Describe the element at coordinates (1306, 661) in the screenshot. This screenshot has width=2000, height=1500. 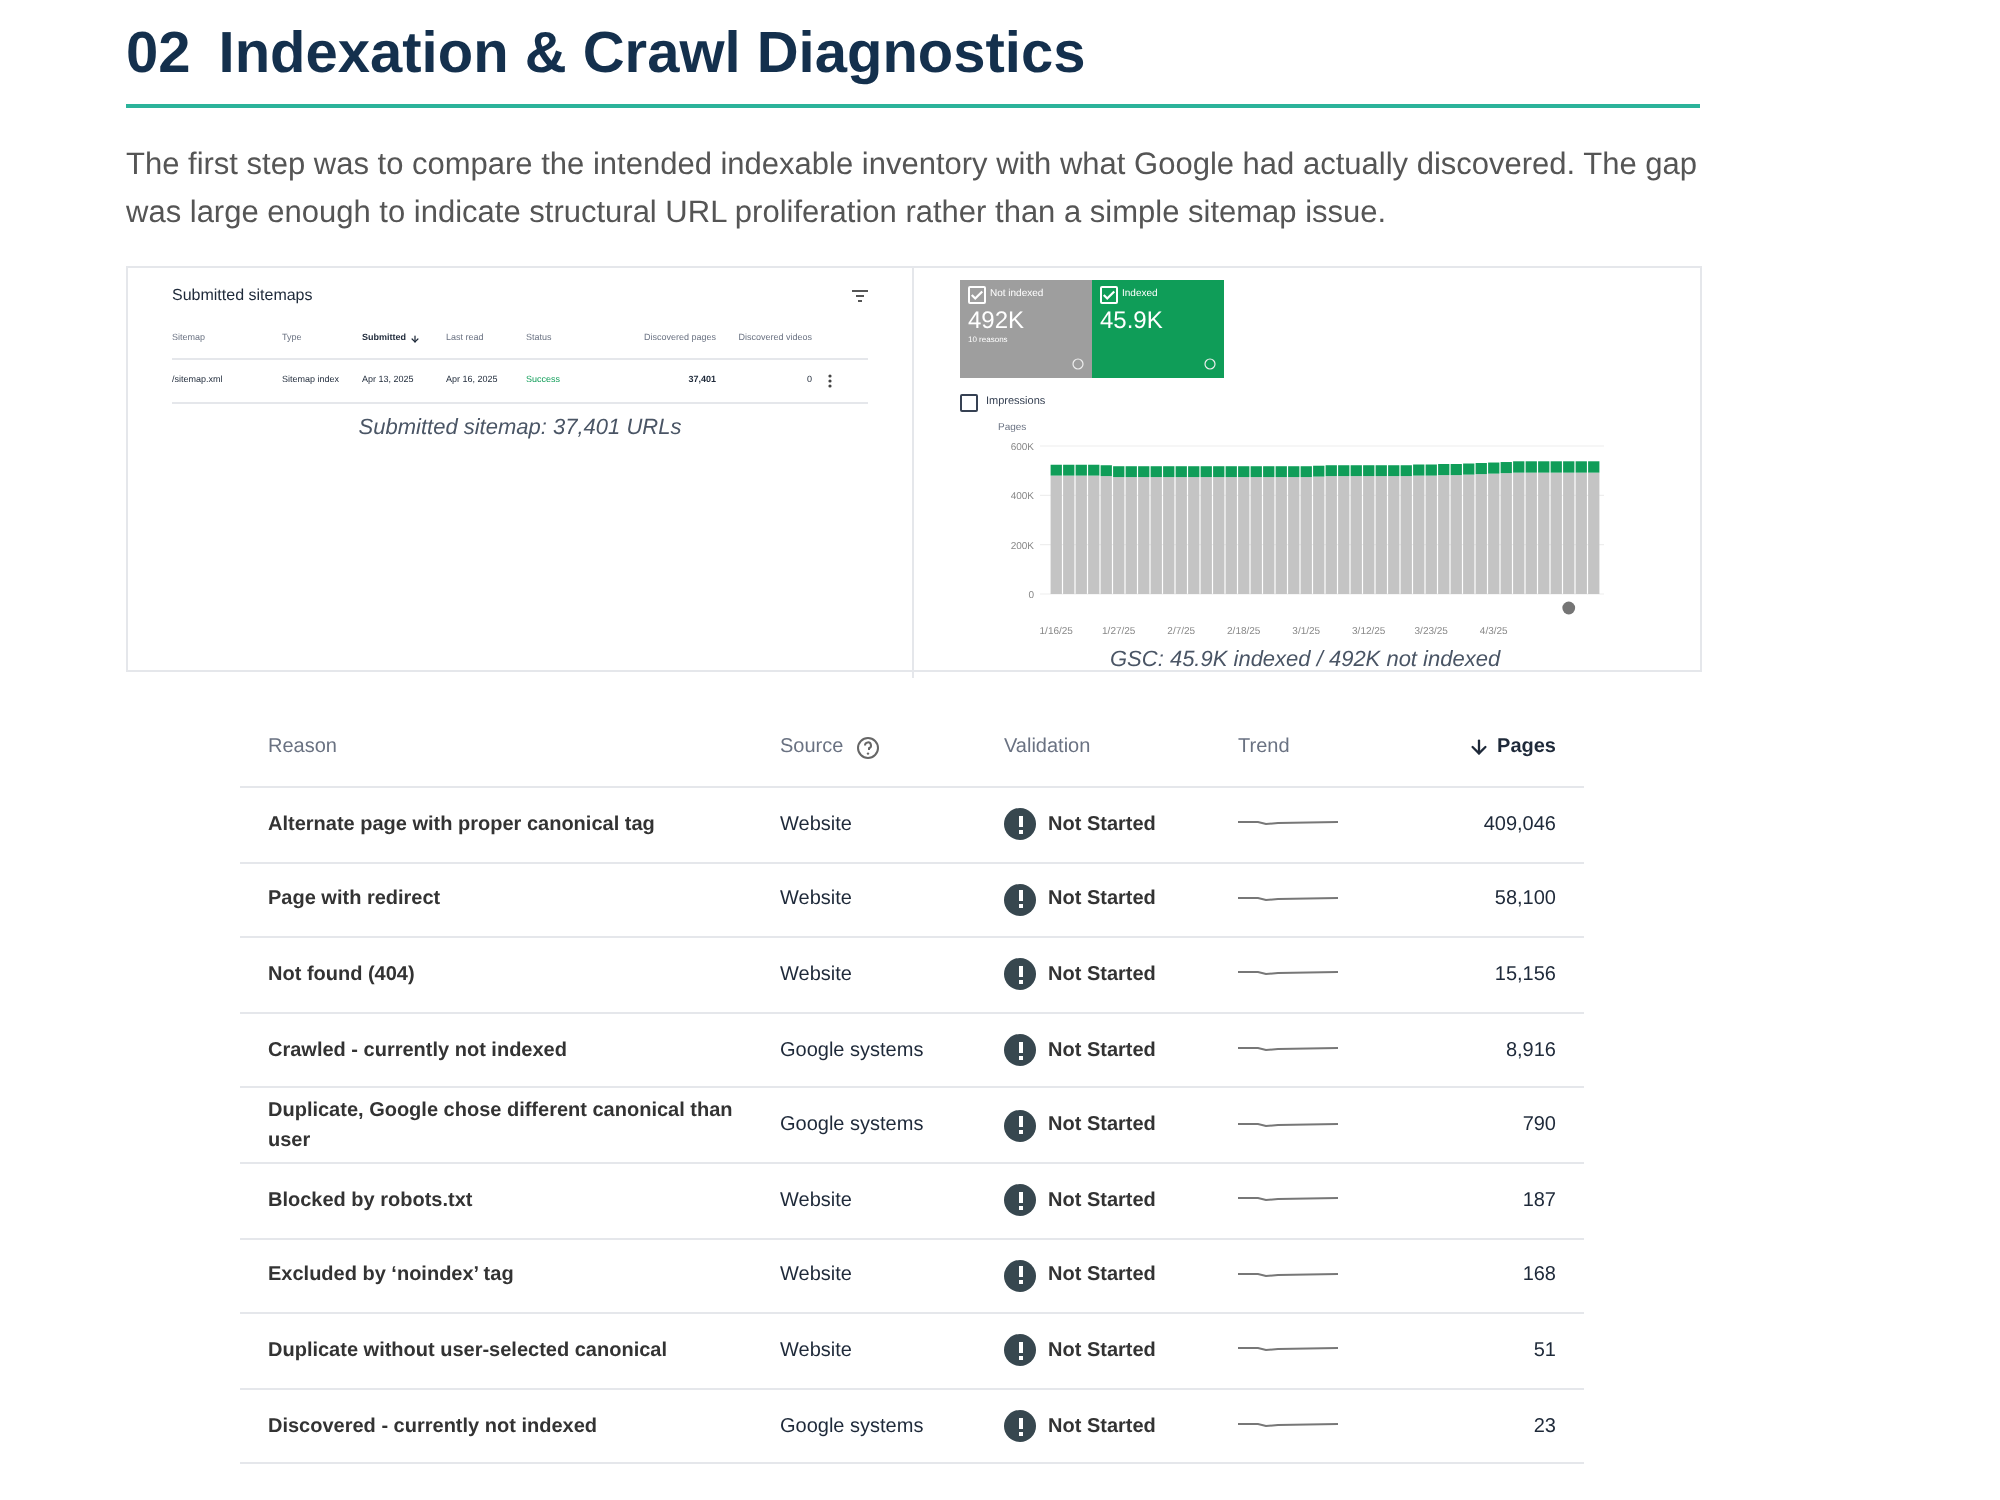
I see `figure-caption: GSC: 45.9K indexed / 492K not indexed` at that location.